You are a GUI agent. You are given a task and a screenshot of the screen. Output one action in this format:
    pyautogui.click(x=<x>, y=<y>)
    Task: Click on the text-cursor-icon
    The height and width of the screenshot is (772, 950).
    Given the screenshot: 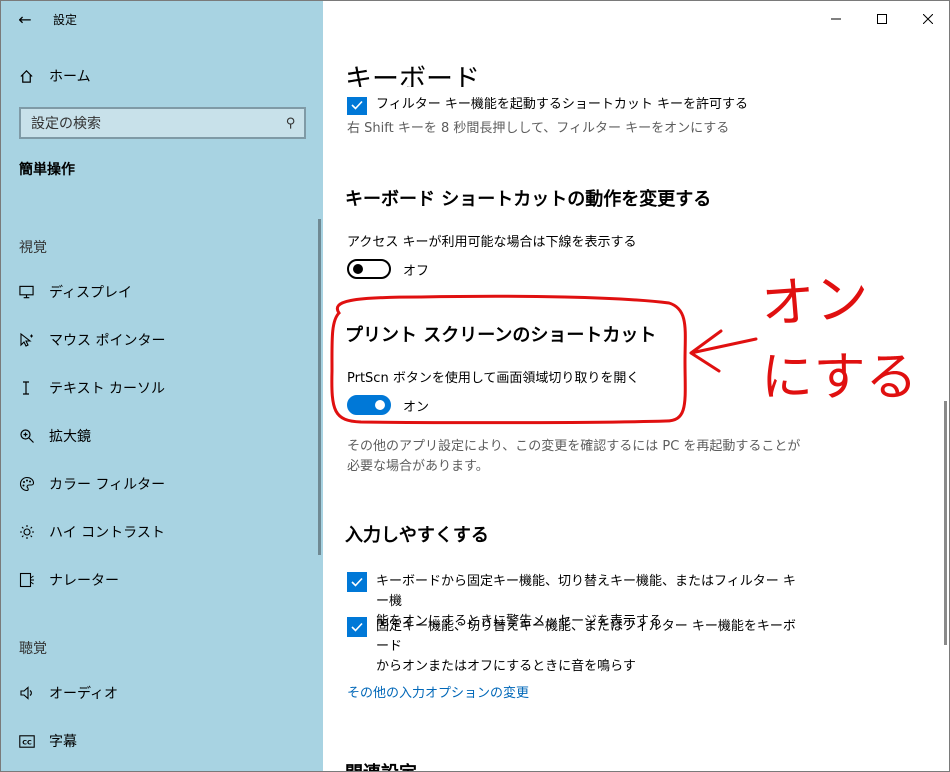 What is the action you would take?
    pyautogui.click(x=34, y=388)
    